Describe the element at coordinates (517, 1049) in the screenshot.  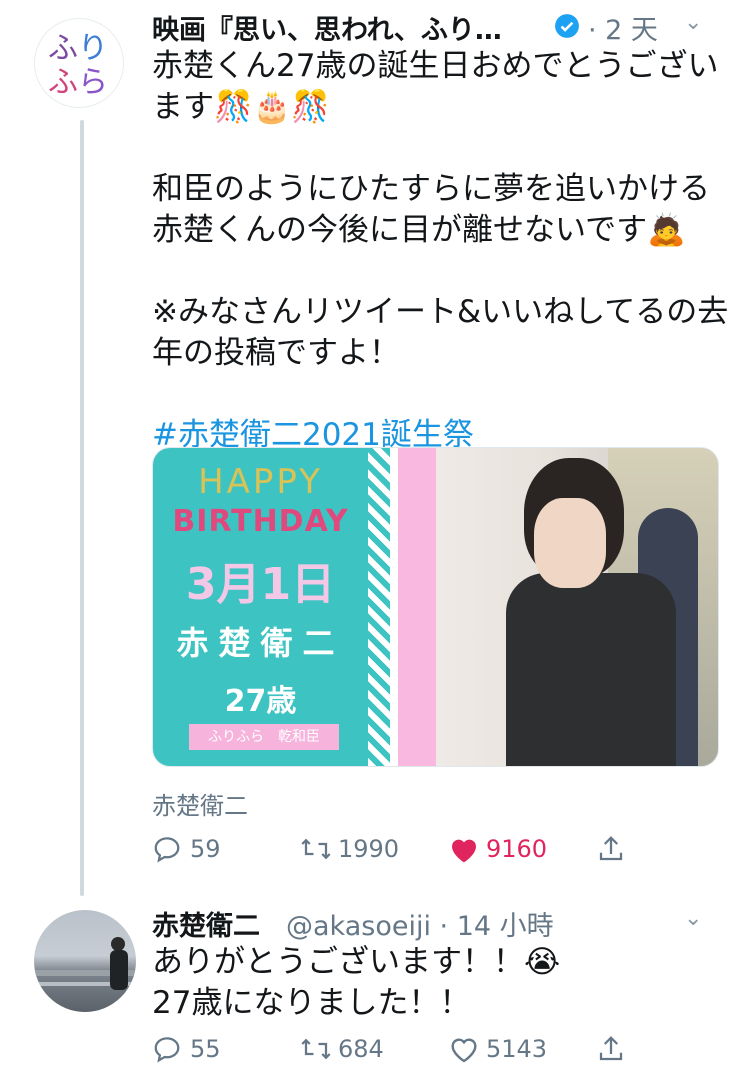
I see `like-count: 5143` at that location.